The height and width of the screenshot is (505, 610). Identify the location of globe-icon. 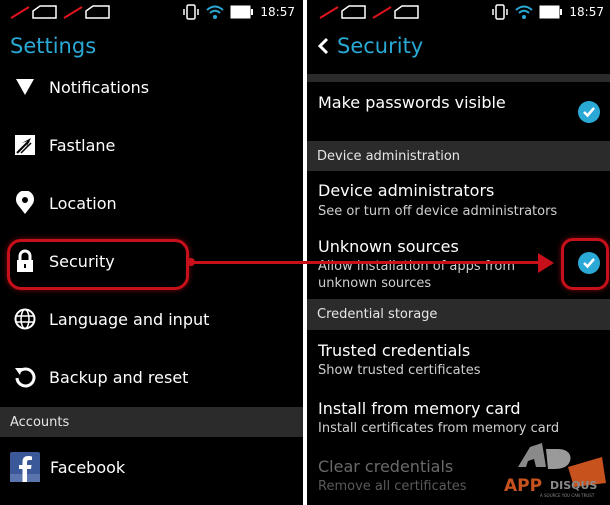
(25, 319).